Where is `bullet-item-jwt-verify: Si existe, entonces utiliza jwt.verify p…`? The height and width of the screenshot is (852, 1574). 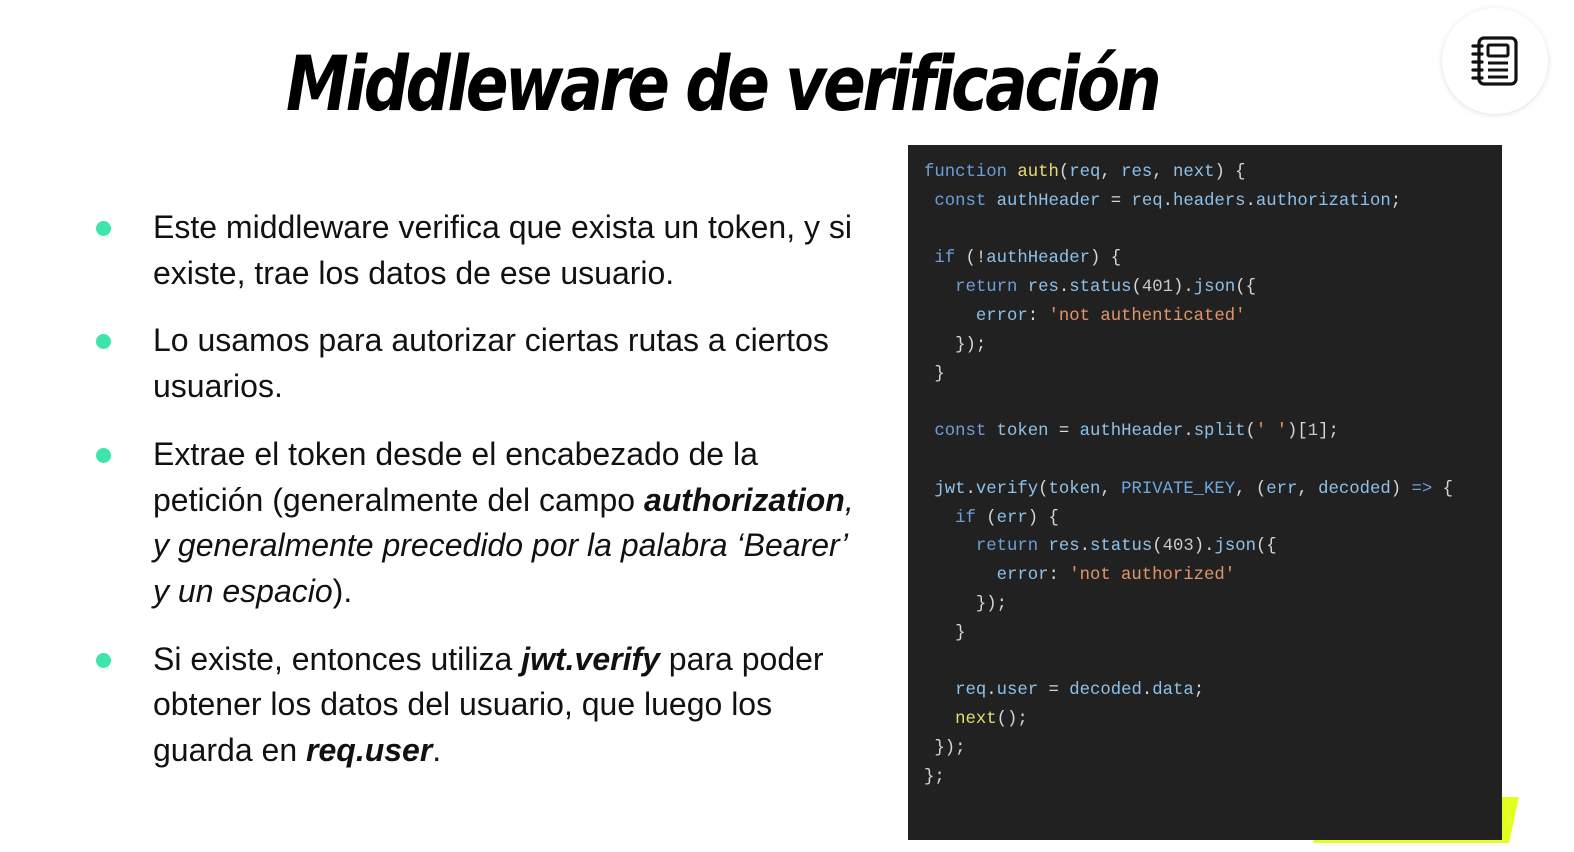 bullet-item-jwt-verify: Si existe, entonces utiliza jwt.verify p… is located at coordinates (477, 705).